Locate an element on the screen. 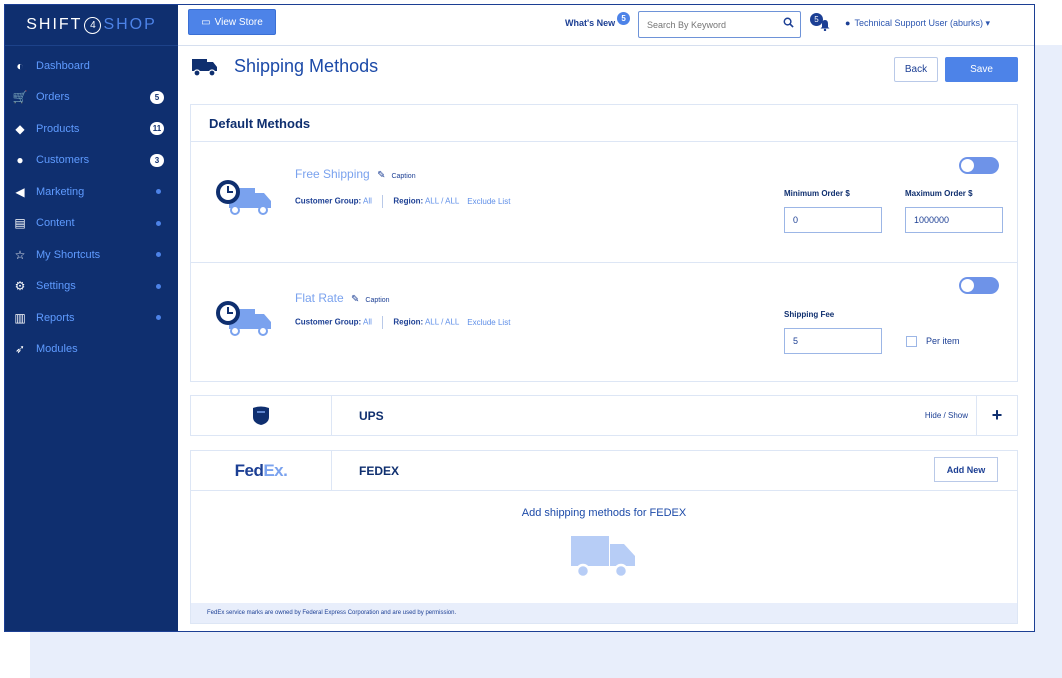 The height and width of the screenshot is (678, 1062). user-icon: ● is located at coordinates (848, 23).